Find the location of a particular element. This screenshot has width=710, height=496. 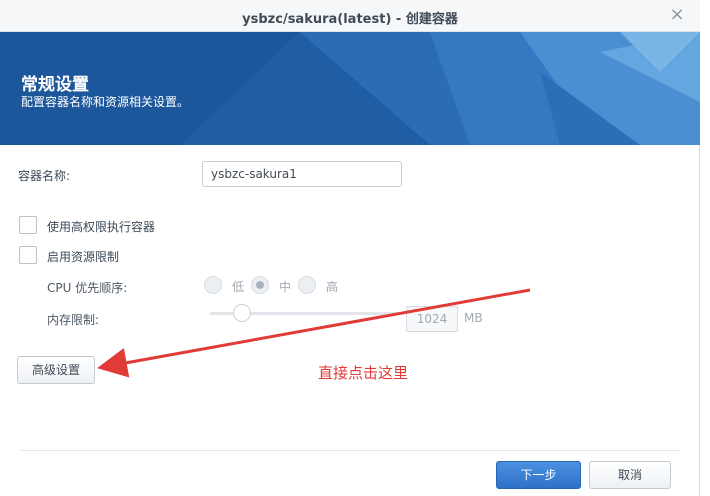

window-title: ysbzc/sakura(latest) - 创建容器 is located at coordinates (350, 19).